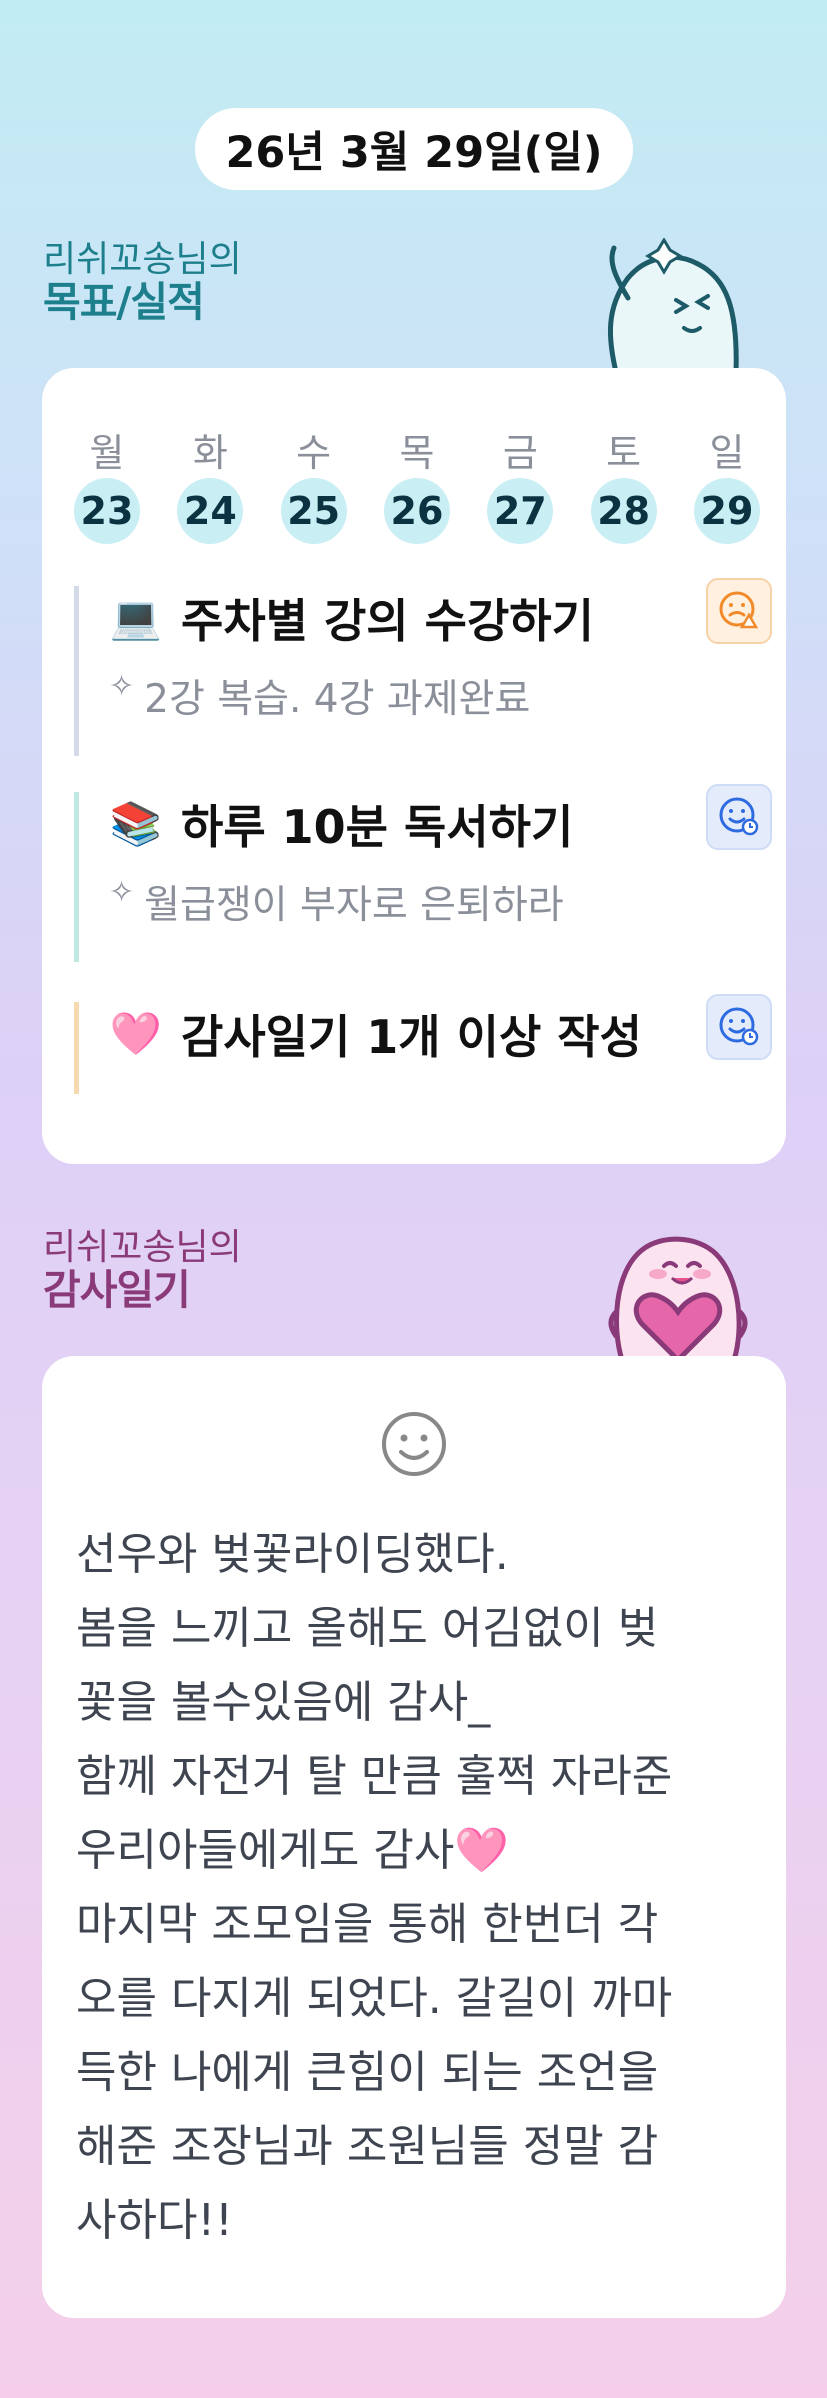 This screenshot has height=2398, width=827. Describe the element at coordinates (136, 617) in the screenshot. I see `laptop-icon: 💻` at that location.